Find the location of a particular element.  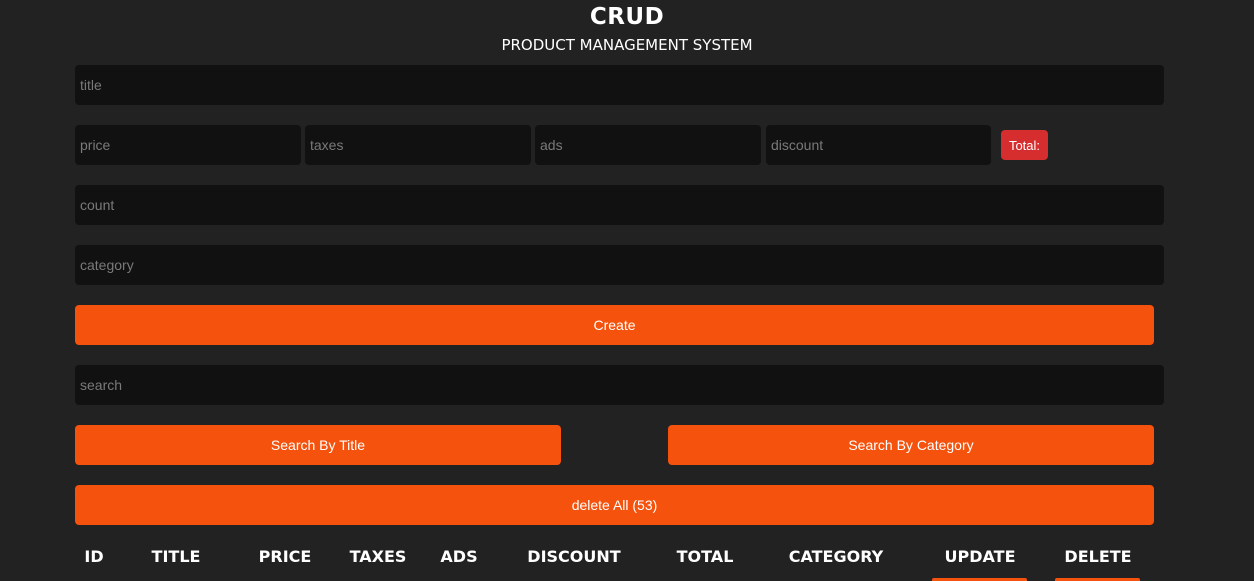

delete-all-button: delete All (53) is located at coordinates (614, 505).